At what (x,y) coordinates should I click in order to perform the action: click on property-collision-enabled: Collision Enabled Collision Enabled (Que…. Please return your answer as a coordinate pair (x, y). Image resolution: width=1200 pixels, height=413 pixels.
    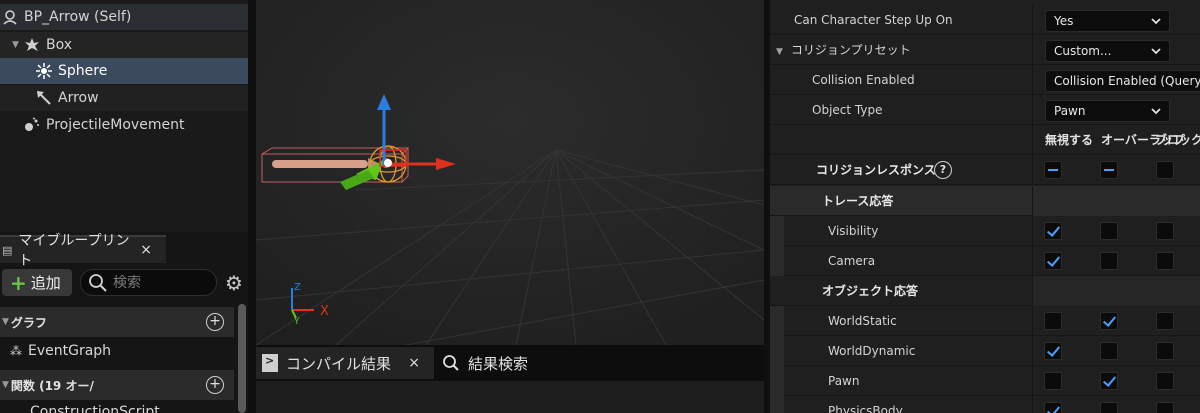
    Looking at the image, I should click on (985, 80).